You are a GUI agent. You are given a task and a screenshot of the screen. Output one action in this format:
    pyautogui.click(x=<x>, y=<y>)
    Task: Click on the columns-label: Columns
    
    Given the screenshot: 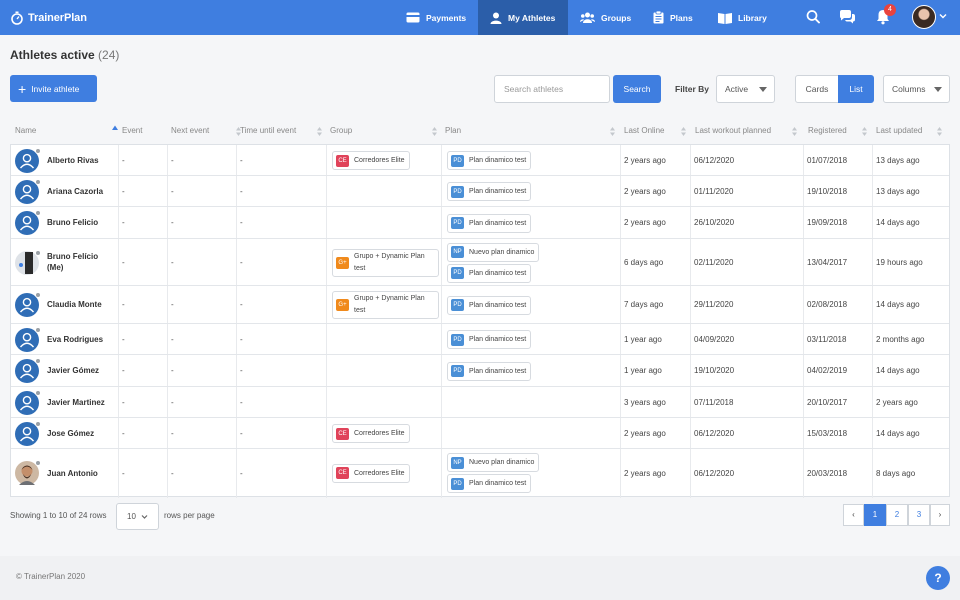 What is the action you would take?
    pyautogui.click(x=909, y=89)
    